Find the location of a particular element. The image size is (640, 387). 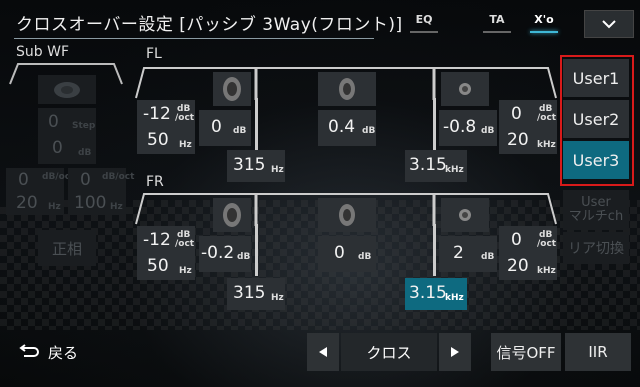

subwf-freq-right: 100 is located at coordinates (90, 203).